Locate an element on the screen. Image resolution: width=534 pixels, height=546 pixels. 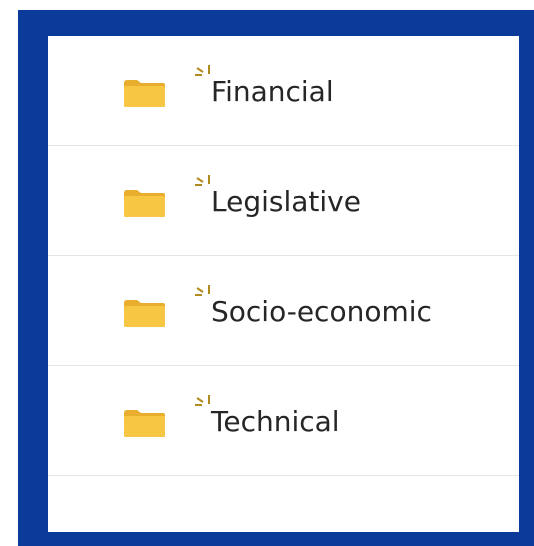
folder-label: Legislative is located at coordinates (286, 201).